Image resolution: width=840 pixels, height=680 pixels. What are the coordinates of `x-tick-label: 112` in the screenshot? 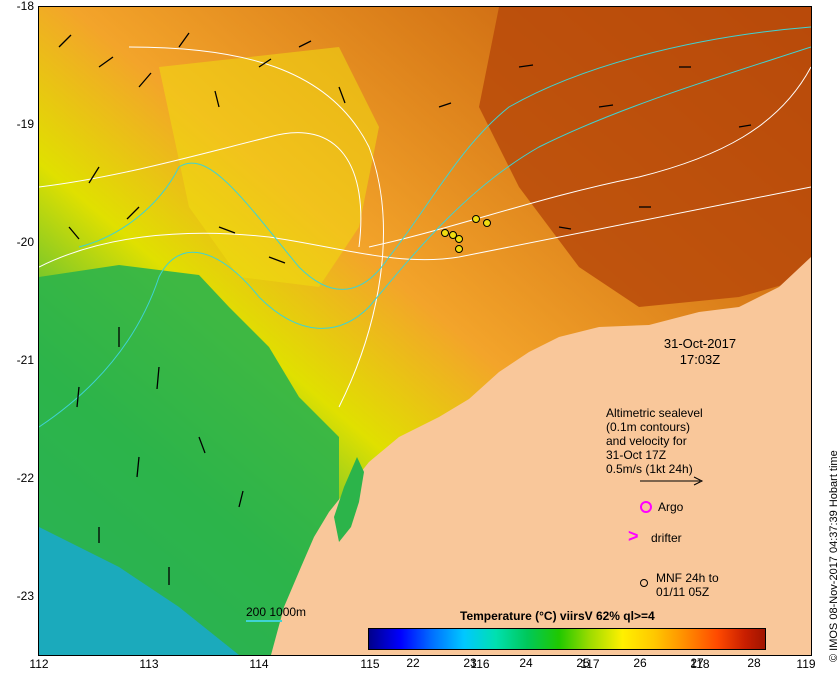 It's located at (39, 664).